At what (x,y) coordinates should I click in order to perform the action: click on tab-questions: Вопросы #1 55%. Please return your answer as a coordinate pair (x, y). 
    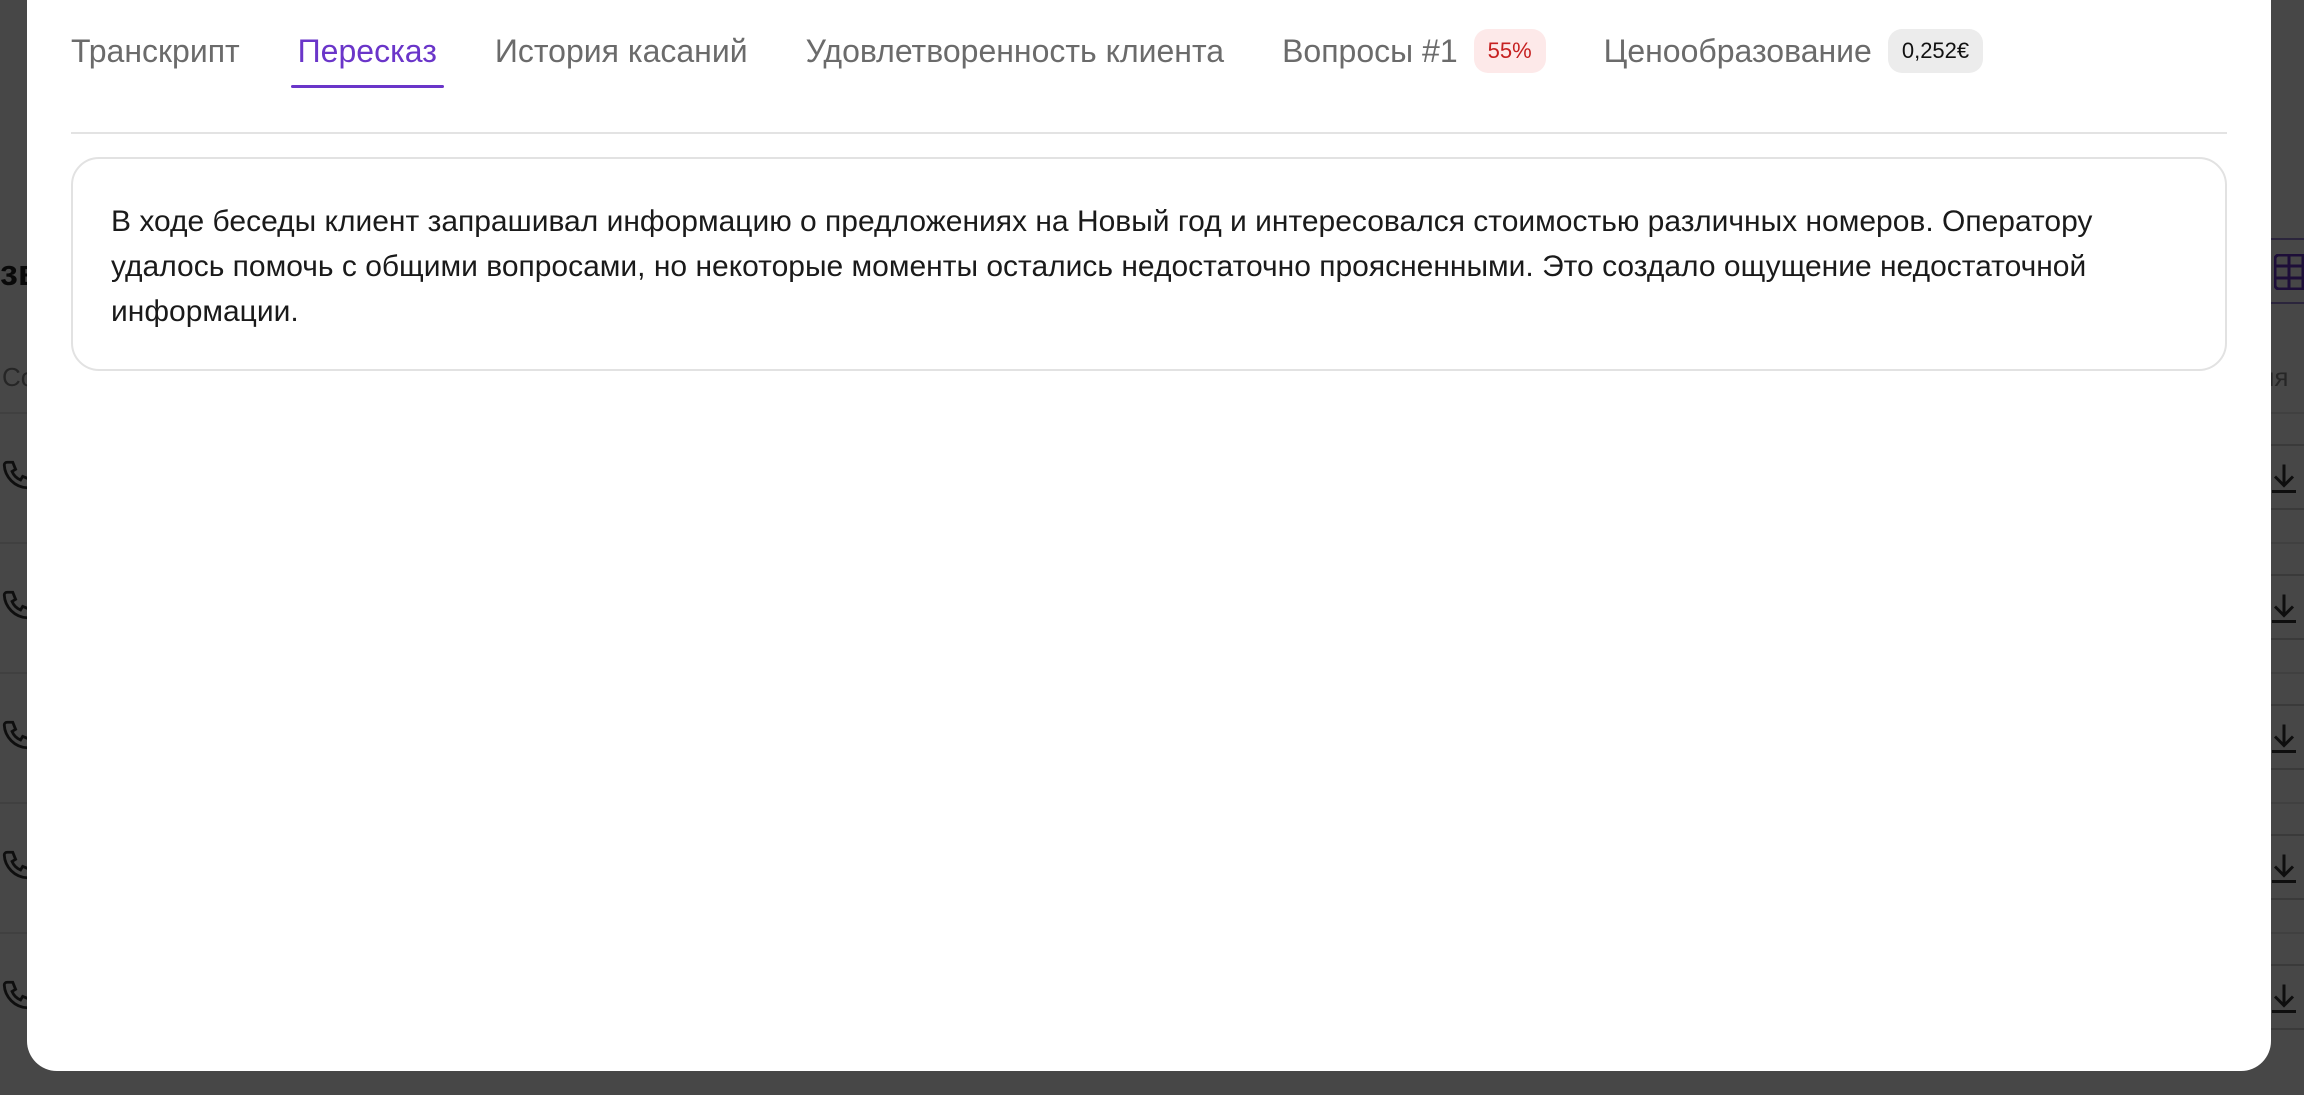
    Looking at the image, I should click on (1414, 51).